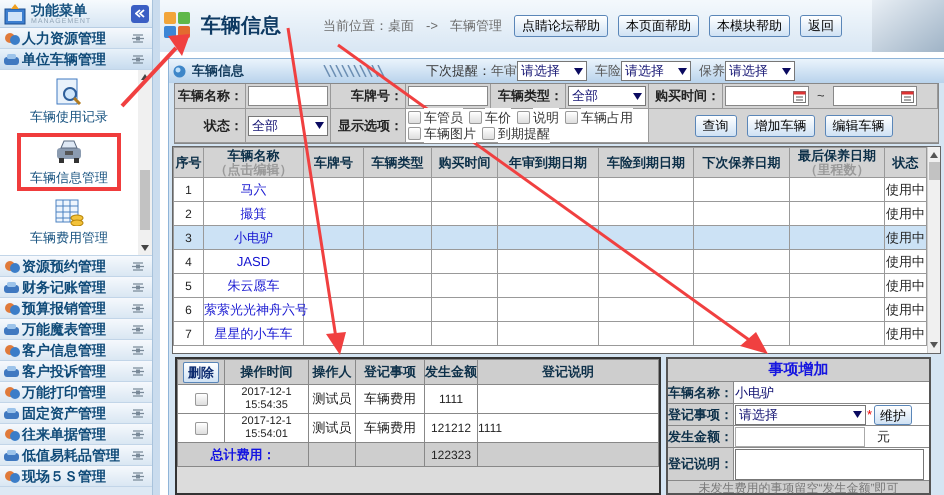 The image size is (944, 495). Describe the element at coordinates (550, 262) in the screenshot. I see `table-row: 4 JASD 使用中` at that location.